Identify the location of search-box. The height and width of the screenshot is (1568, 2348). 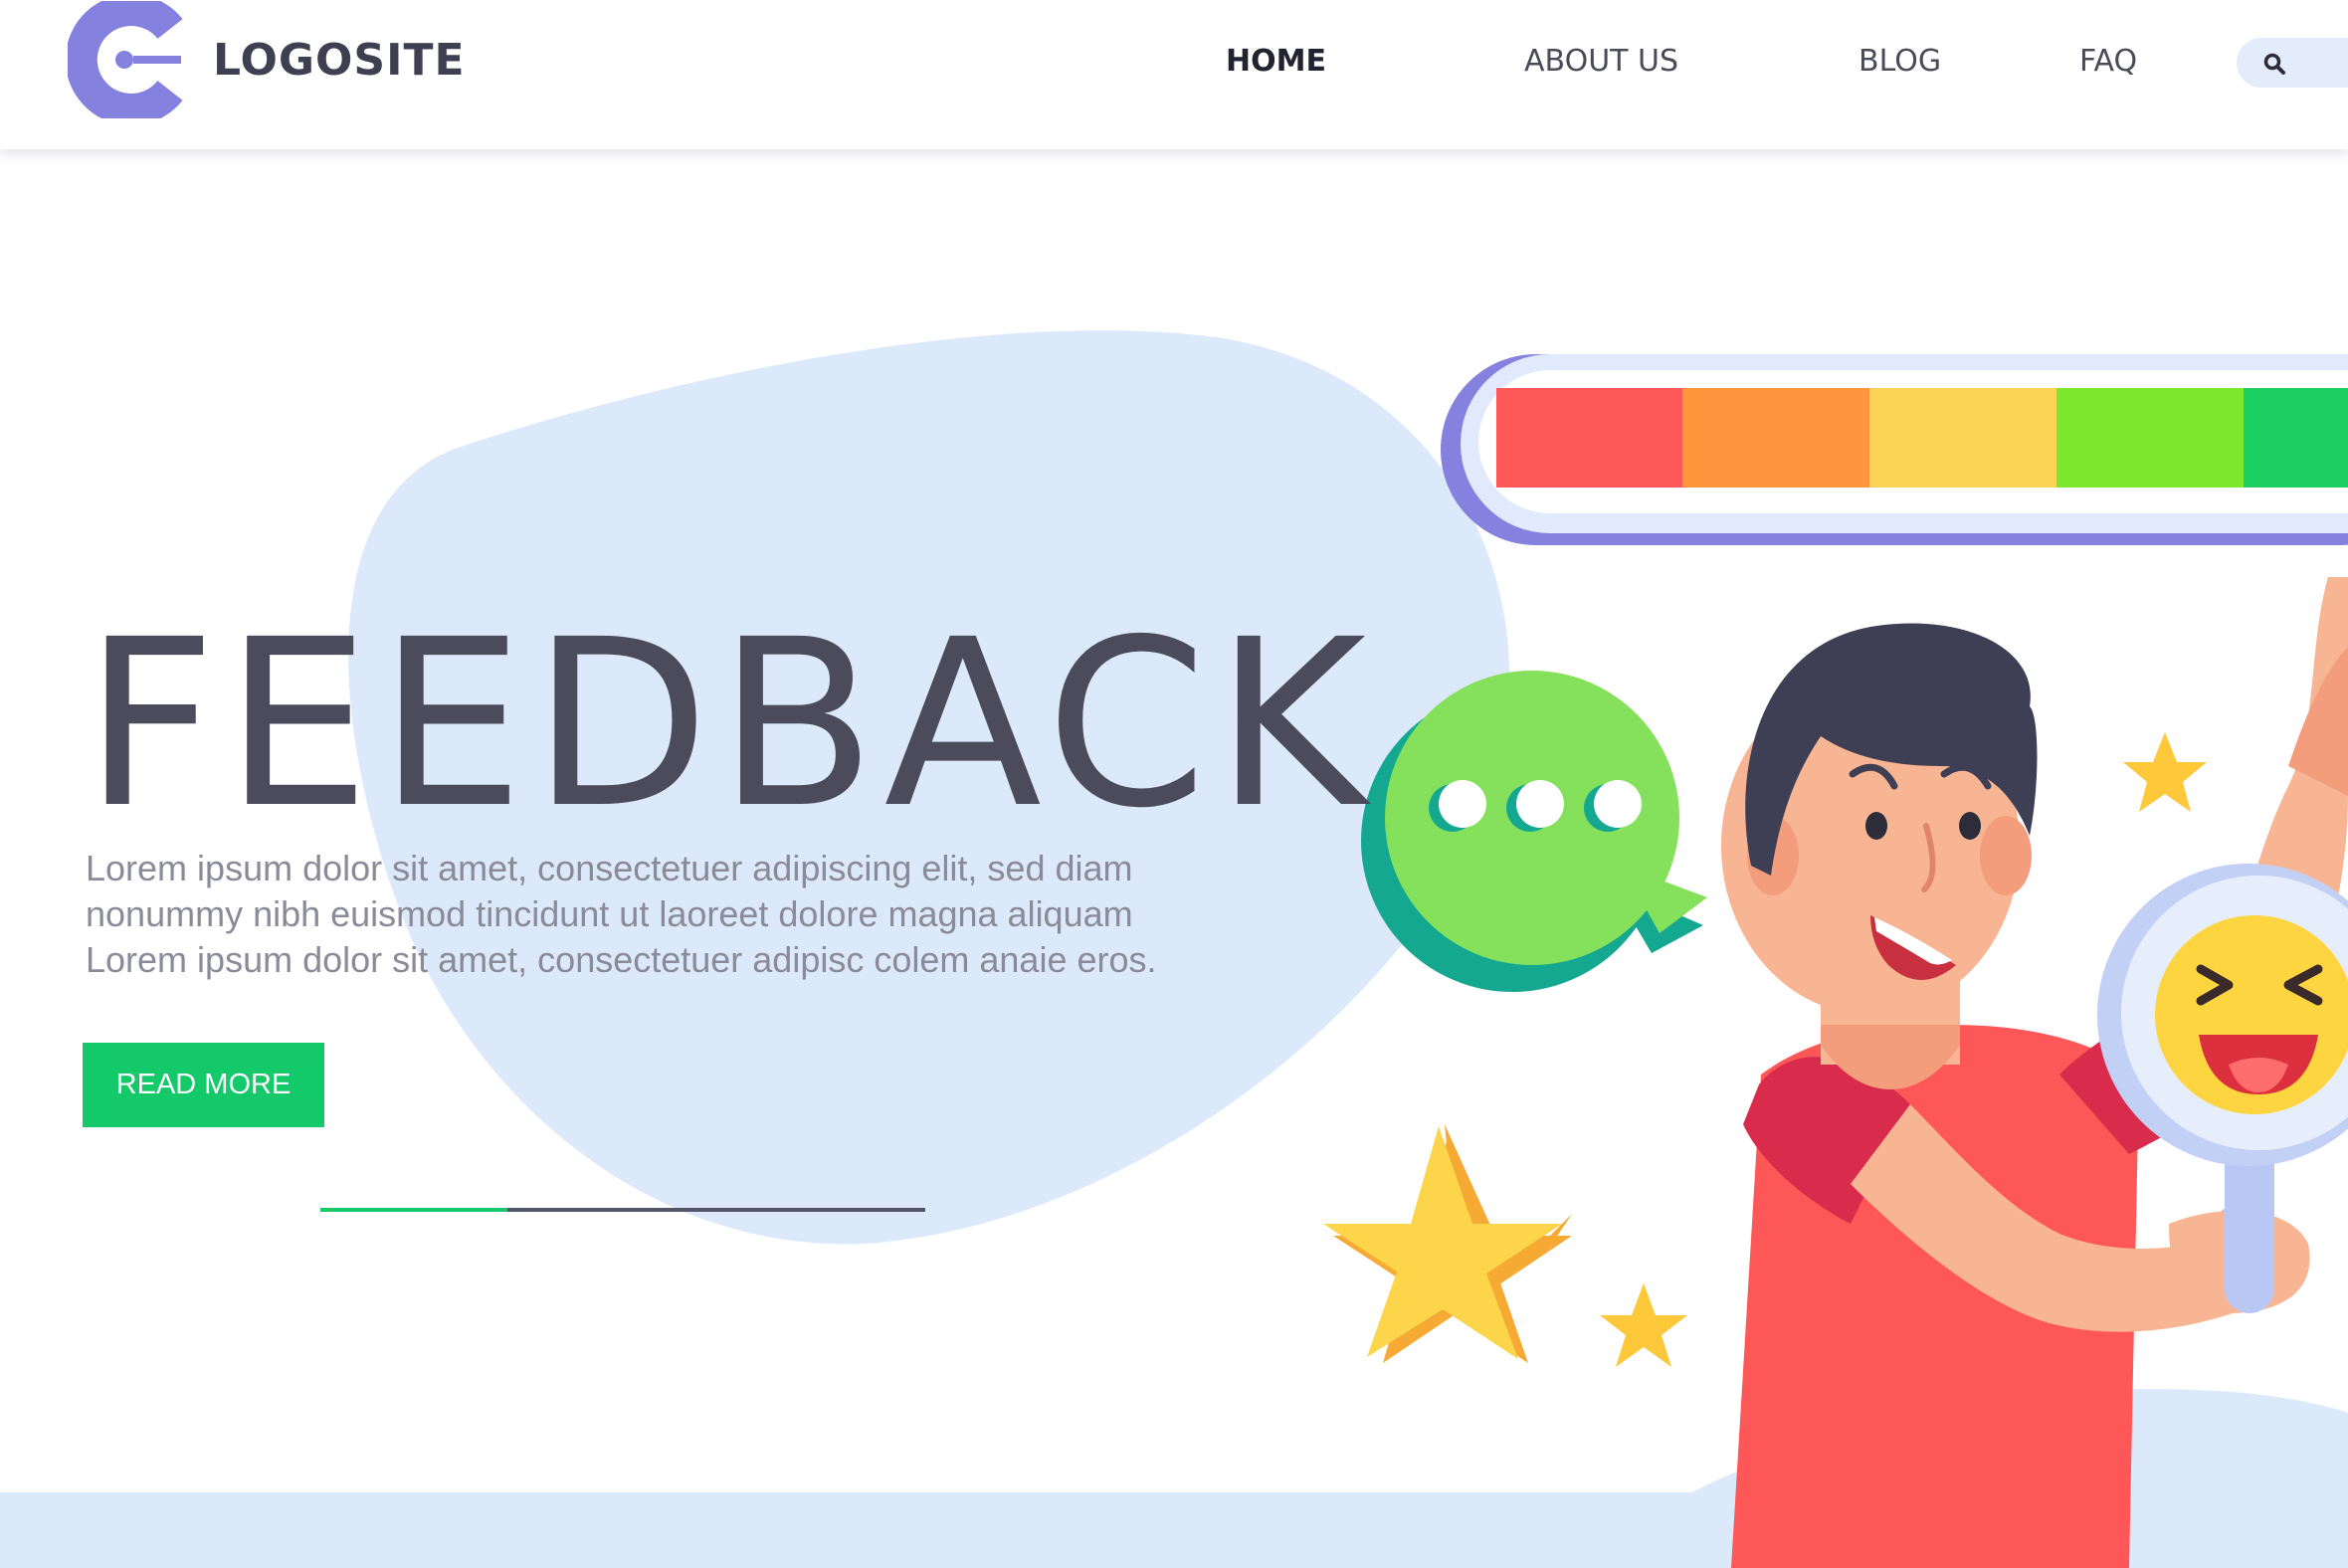
(2292, 63).